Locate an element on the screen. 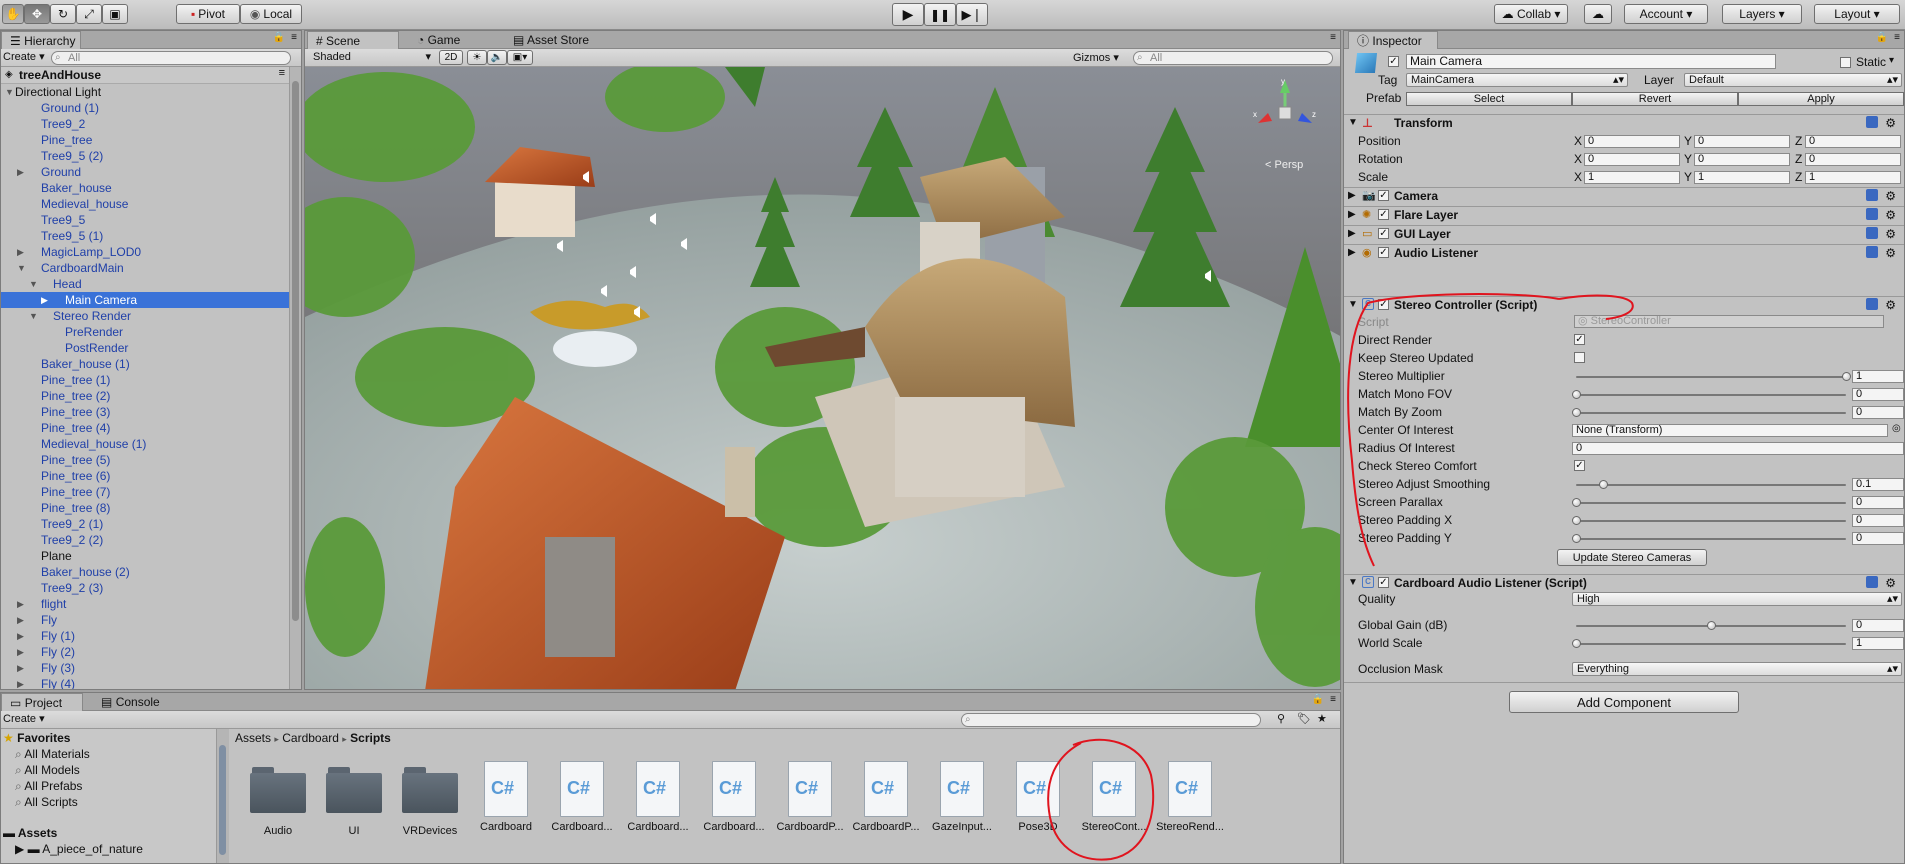  assets-header: ▬ Assets is located at coordinates (30, 833).